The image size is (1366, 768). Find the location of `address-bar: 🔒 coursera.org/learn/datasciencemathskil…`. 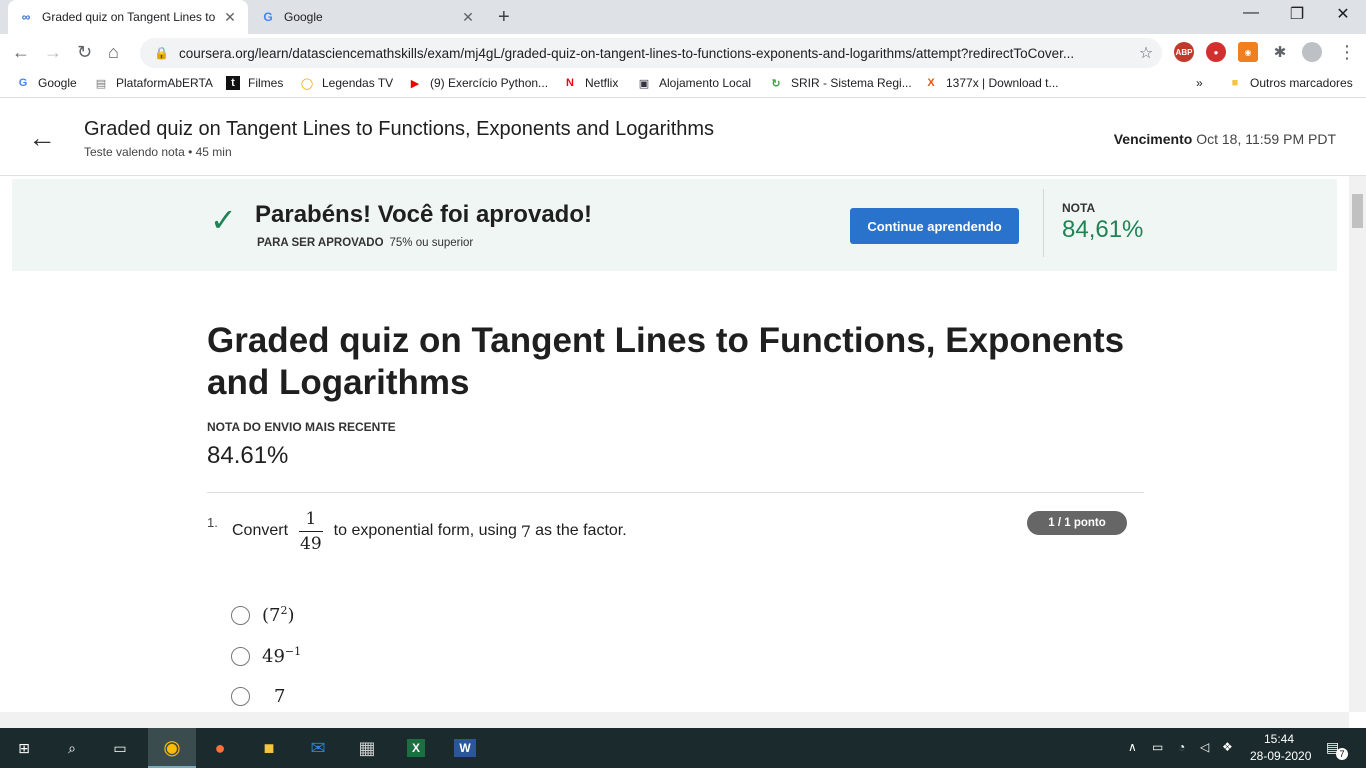

address-bar: 🔒 coursera.org/learn/datasciencemathskil… is located at coordinates (651, 53).